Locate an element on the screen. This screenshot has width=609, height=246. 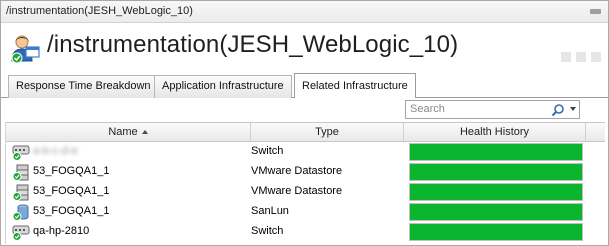
search-placeholder: Search is located at coordinates (427, 109).